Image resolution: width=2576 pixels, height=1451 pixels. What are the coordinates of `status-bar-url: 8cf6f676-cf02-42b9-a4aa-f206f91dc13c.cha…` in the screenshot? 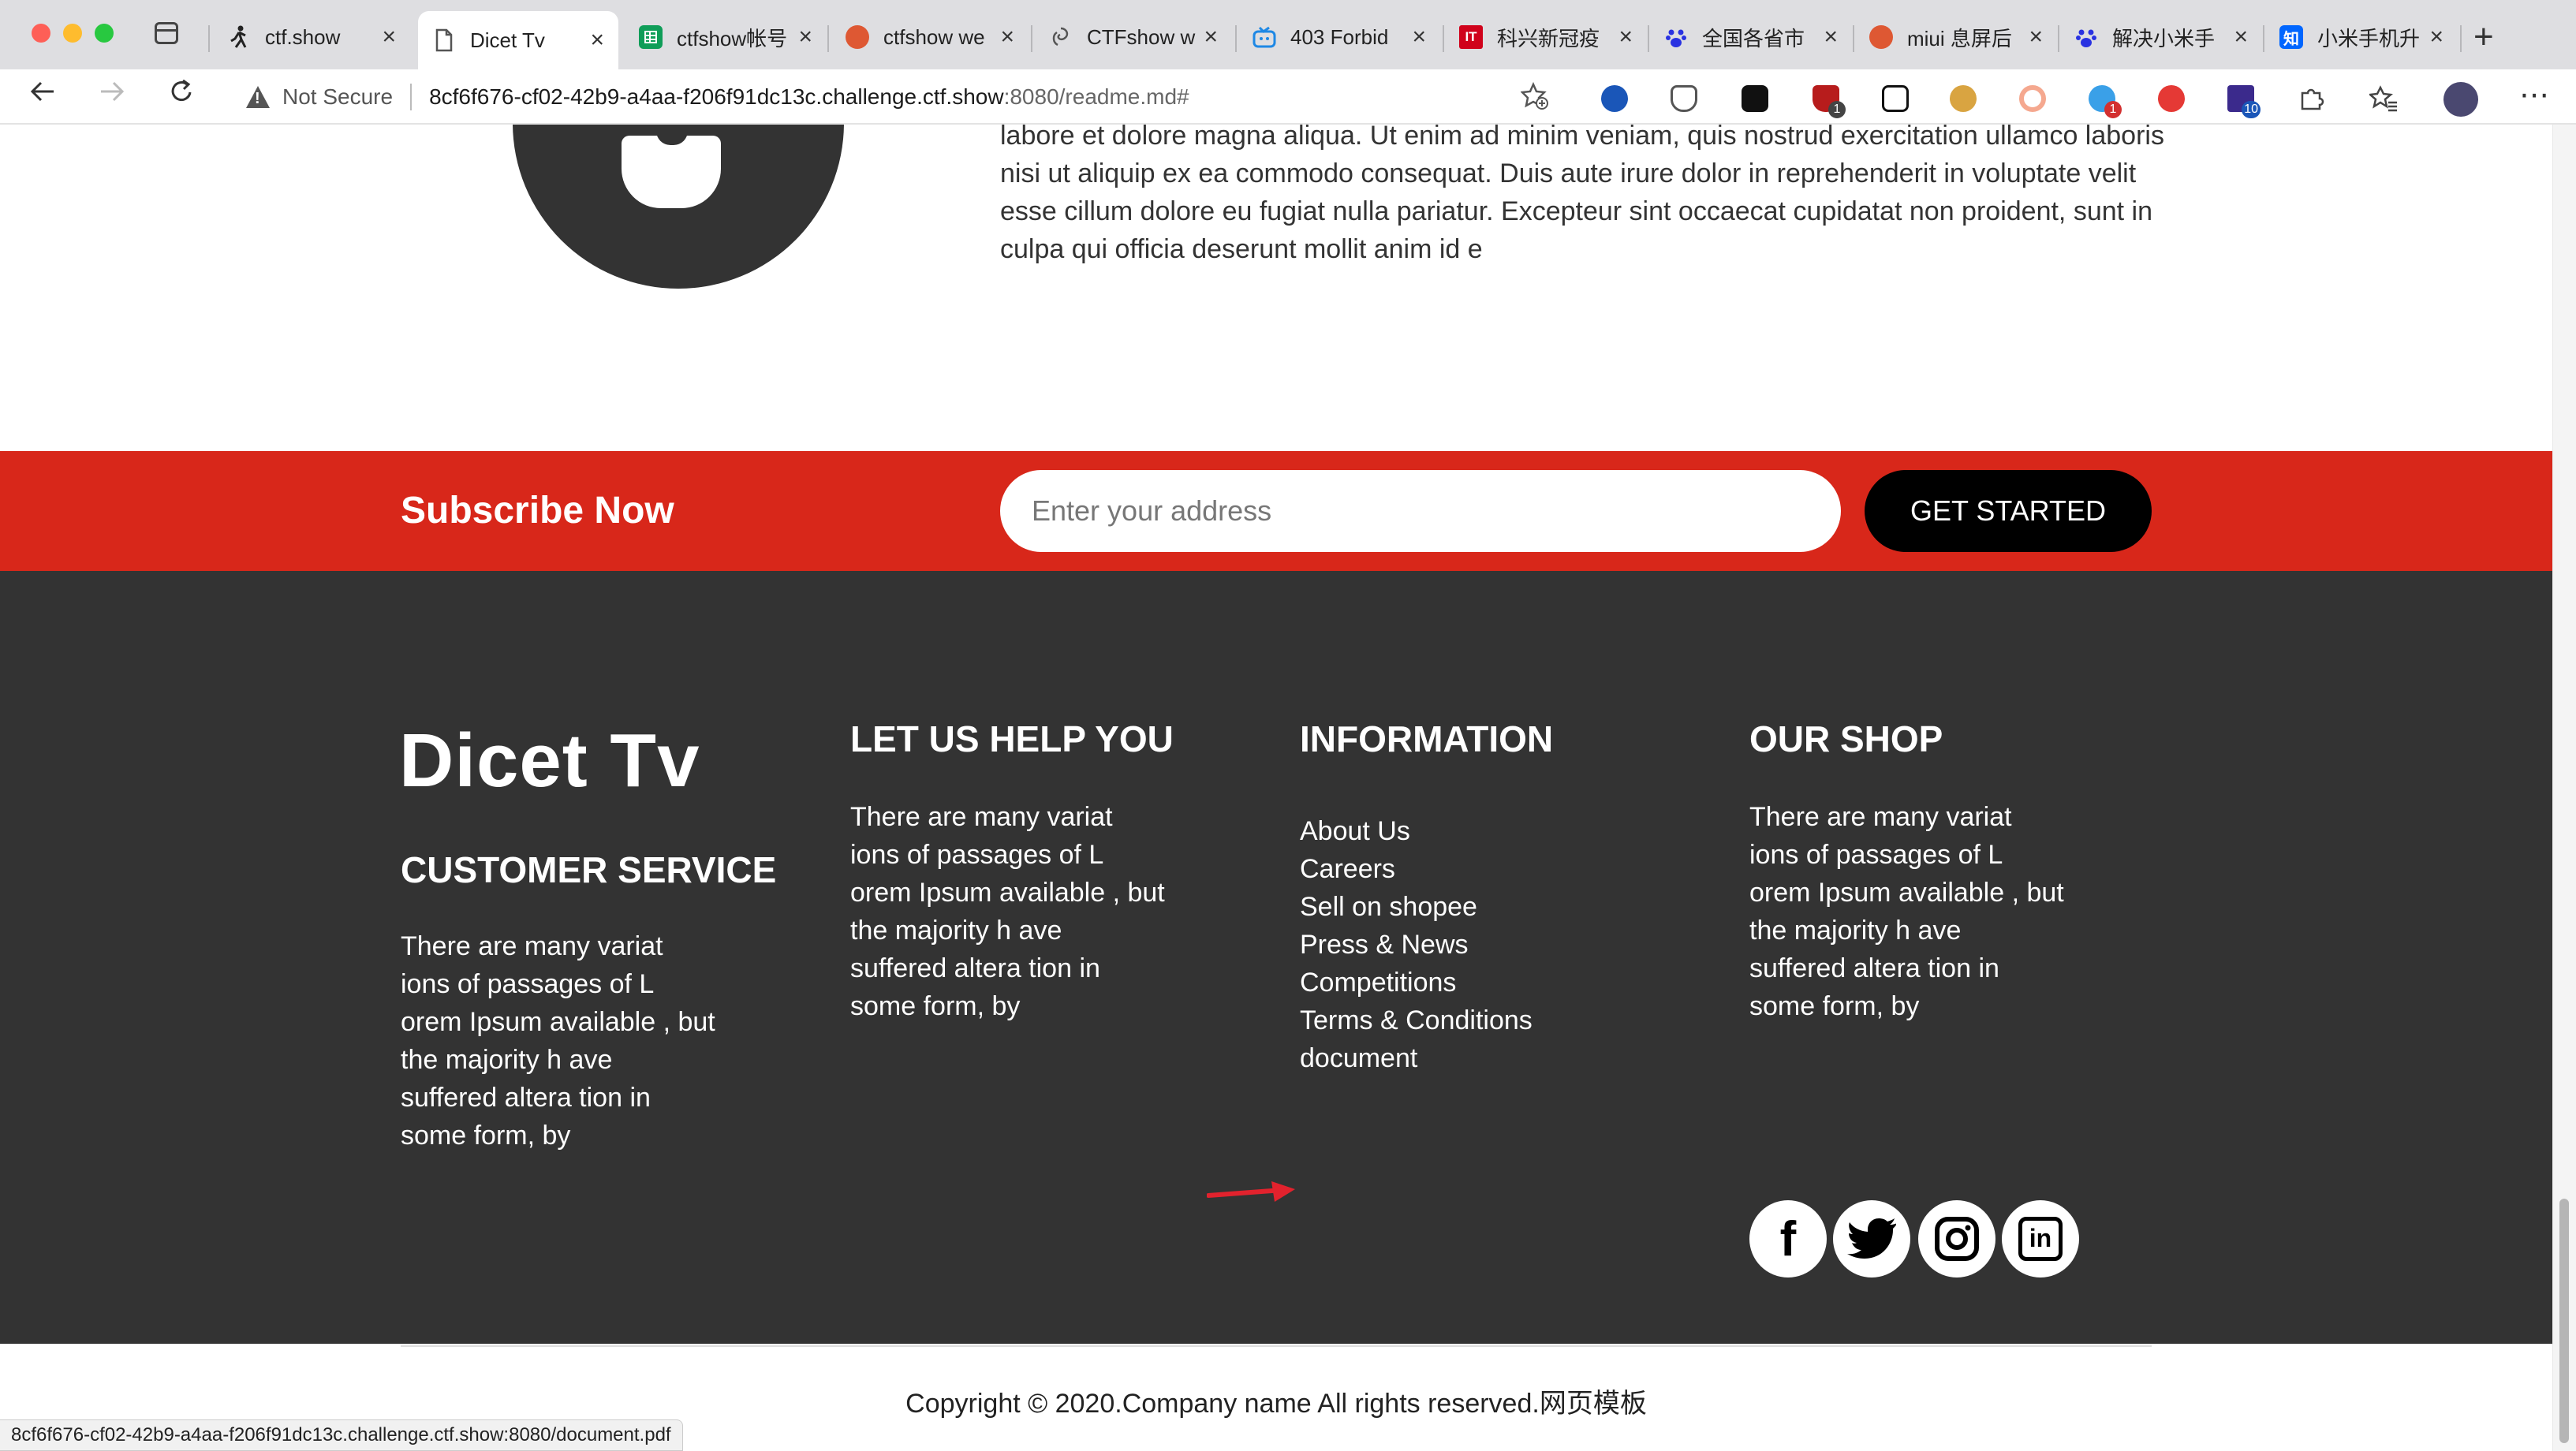 It's located at (341, 1435).